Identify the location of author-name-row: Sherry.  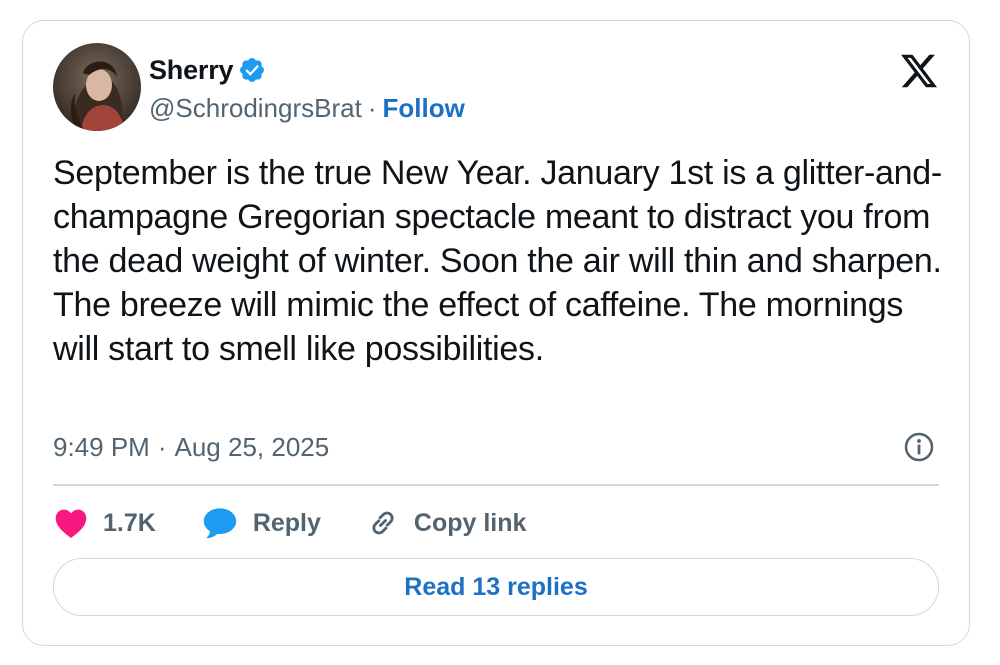
(207, 70).